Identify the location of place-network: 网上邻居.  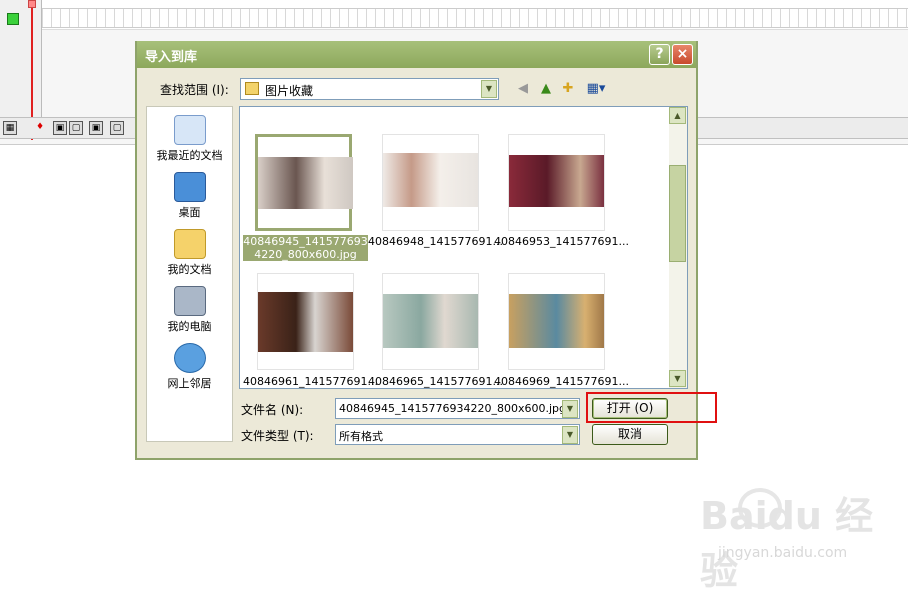
(189, 367).